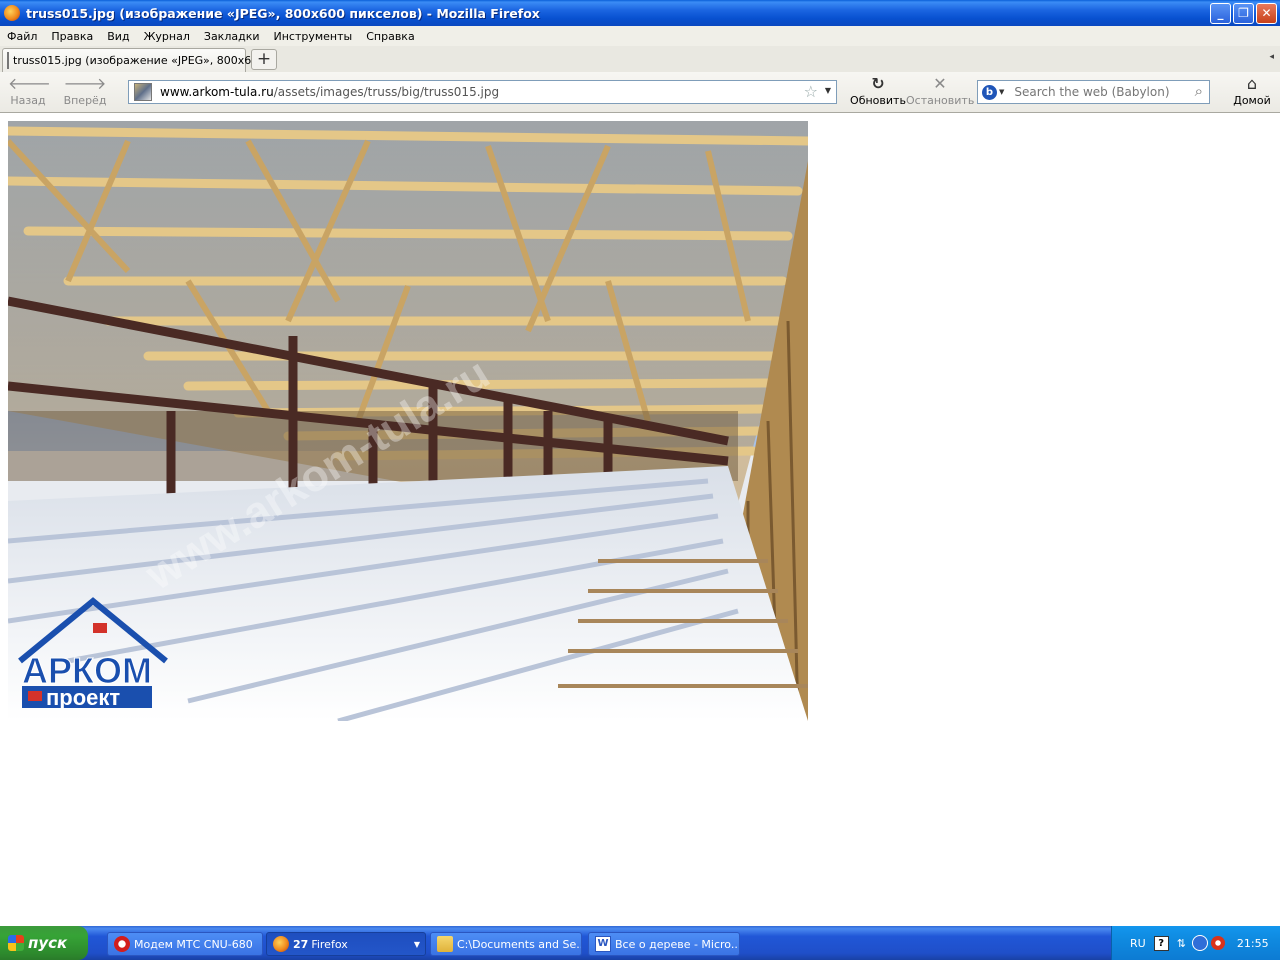 The width and height of the screenshot is (1280, 960). Describe the element at coordinates (1217, 943) in the screenshot. I see `opera-tray-icon` at that location.